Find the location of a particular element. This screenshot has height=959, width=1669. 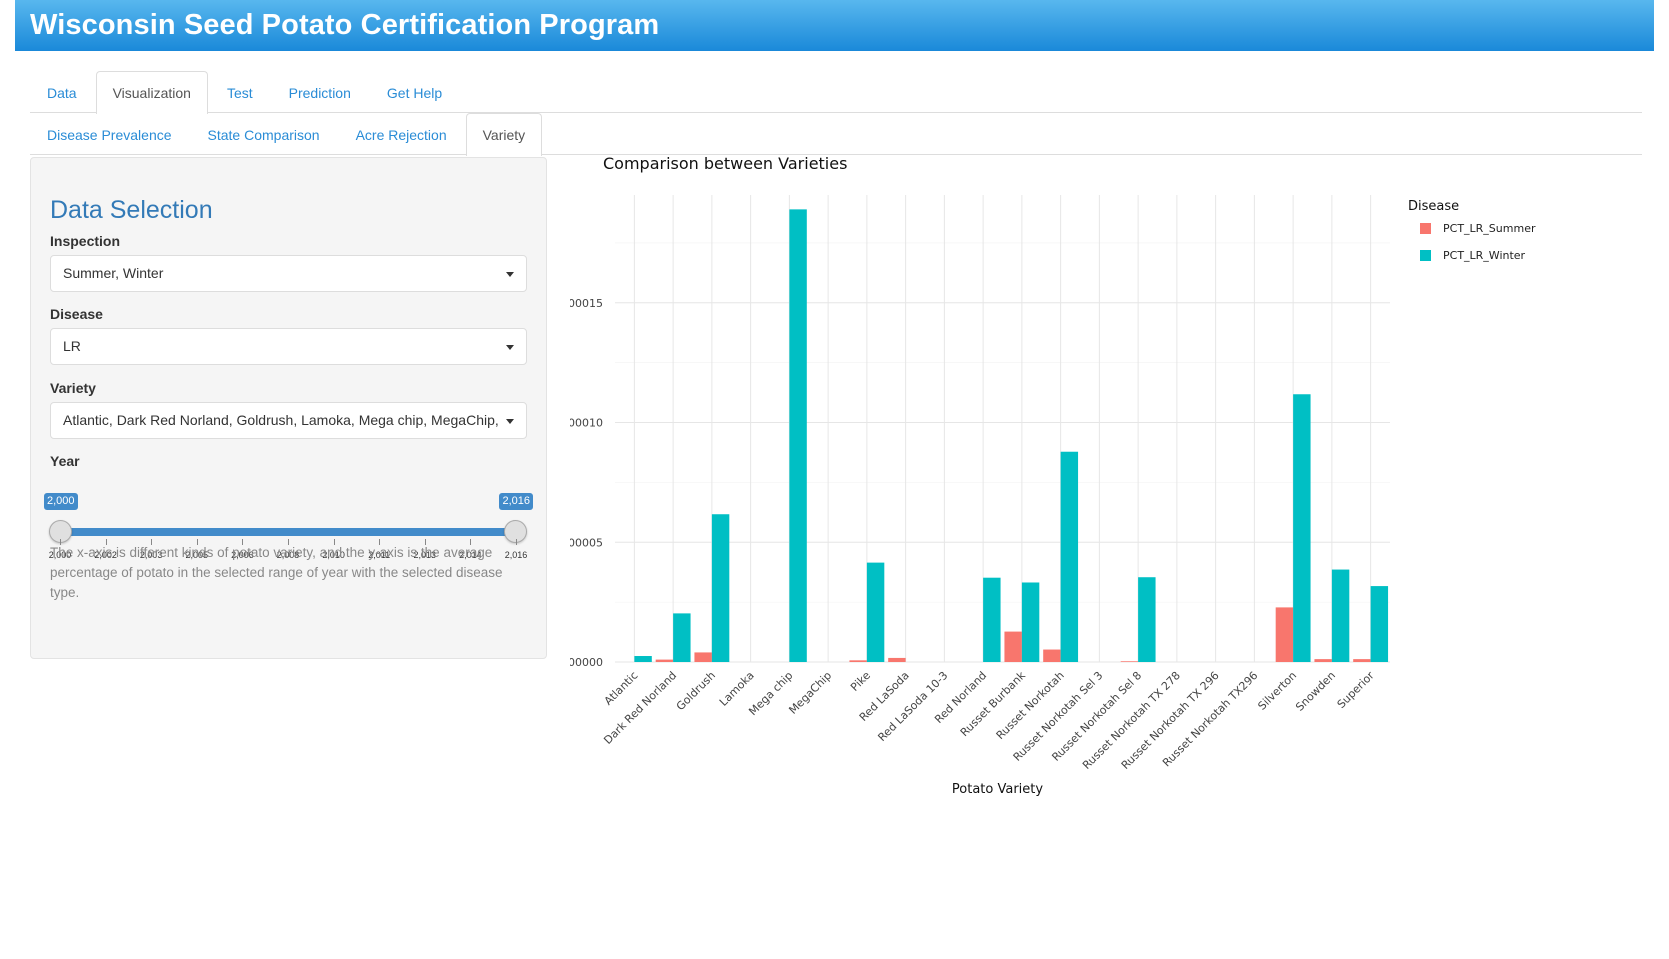

year-label: Year is located at coordinates (65, 461).